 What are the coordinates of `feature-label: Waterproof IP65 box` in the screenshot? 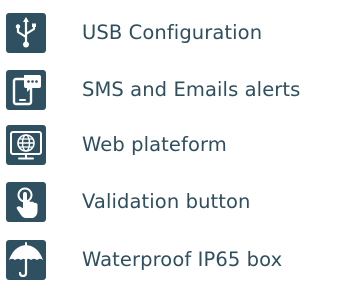 It's located at (182, 259).